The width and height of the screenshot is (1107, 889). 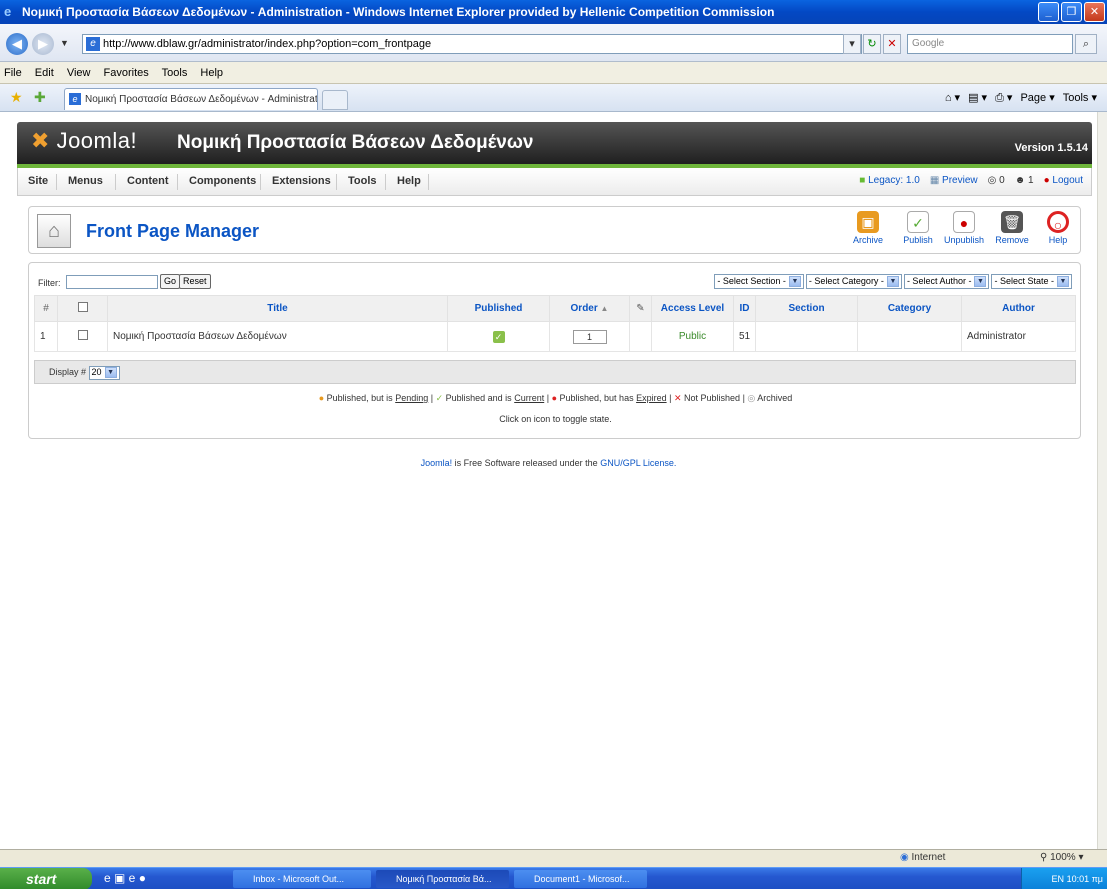 What do you see at coordinates (1063, 180) in the screenshot?
I see `logout-link: ● Logout` at bounding box center [1063, 180].